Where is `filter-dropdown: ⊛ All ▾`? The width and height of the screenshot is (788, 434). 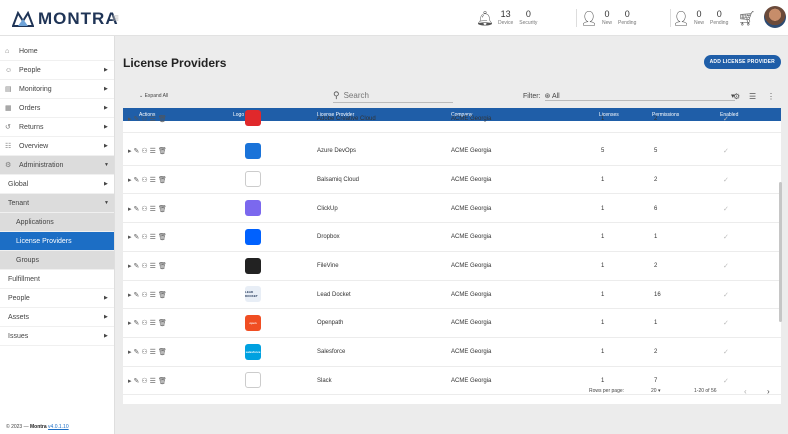
filter-dropdown: ⊛ All ▾ is located at coordinates (639, 96).